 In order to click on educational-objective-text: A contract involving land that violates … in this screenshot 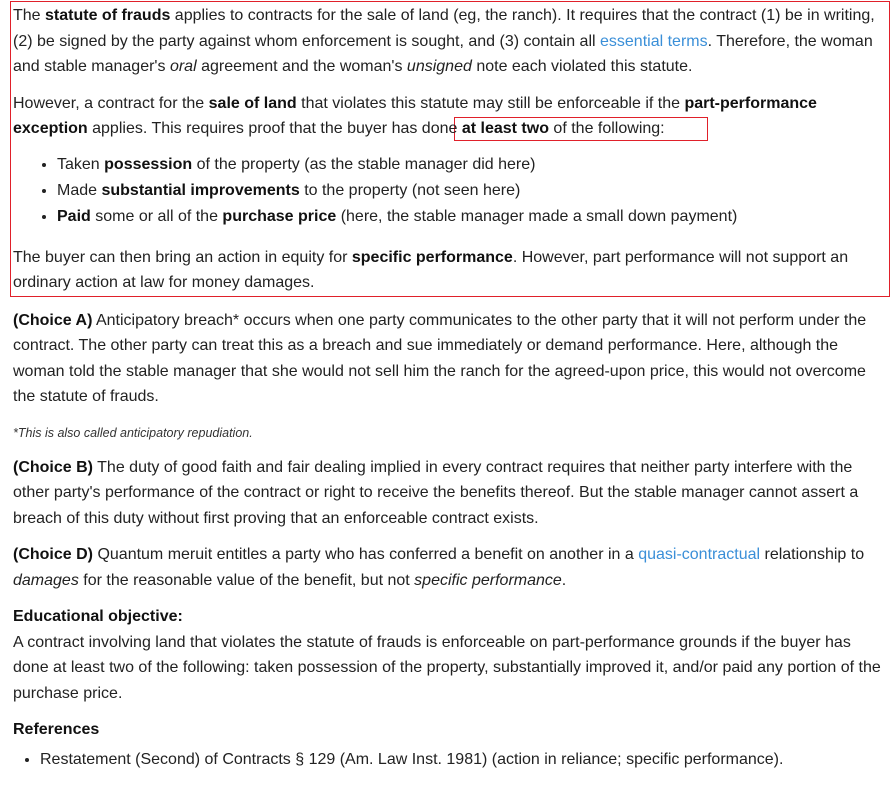, I will do `click(447, 667)`.